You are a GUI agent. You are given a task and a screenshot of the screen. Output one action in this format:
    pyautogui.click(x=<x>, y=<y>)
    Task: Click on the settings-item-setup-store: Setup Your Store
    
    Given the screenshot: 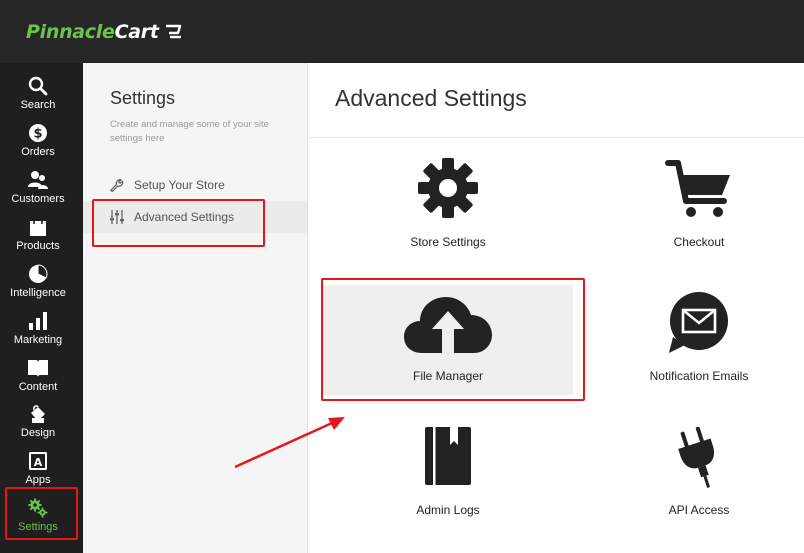 What is the action you would take?
    pyautogui.click(x=195, y=185)
    